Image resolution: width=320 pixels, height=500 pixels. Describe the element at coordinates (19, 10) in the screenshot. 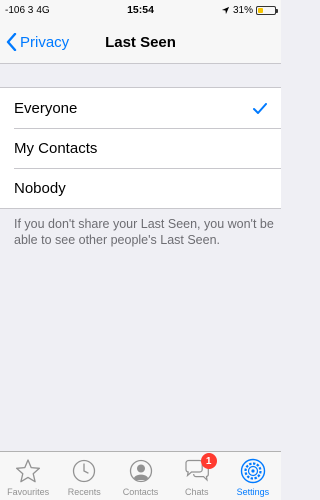

I see `carrier-signal: -106 3` at that location.